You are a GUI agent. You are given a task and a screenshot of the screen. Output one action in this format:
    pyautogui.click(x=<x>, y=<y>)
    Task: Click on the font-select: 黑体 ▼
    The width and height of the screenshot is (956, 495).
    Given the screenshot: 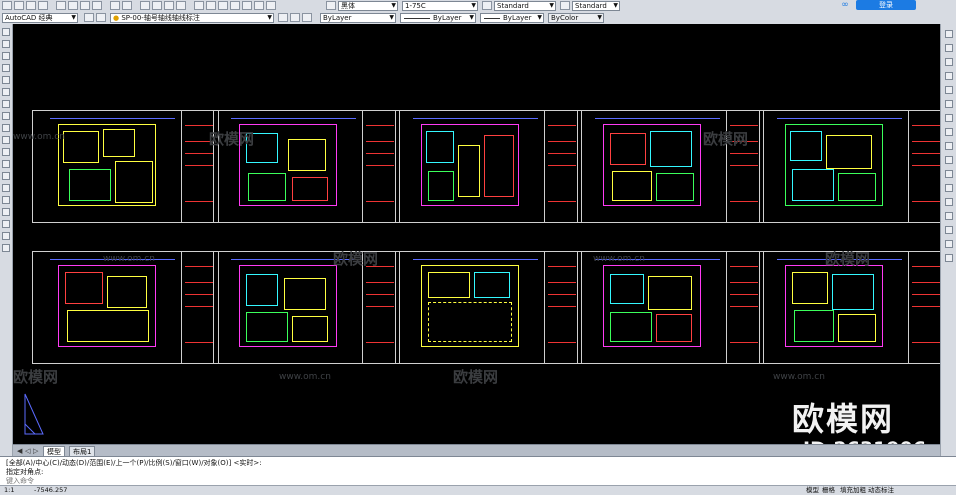 What is the action you would take?
    pyautogui.click(x=368, y=6)
    